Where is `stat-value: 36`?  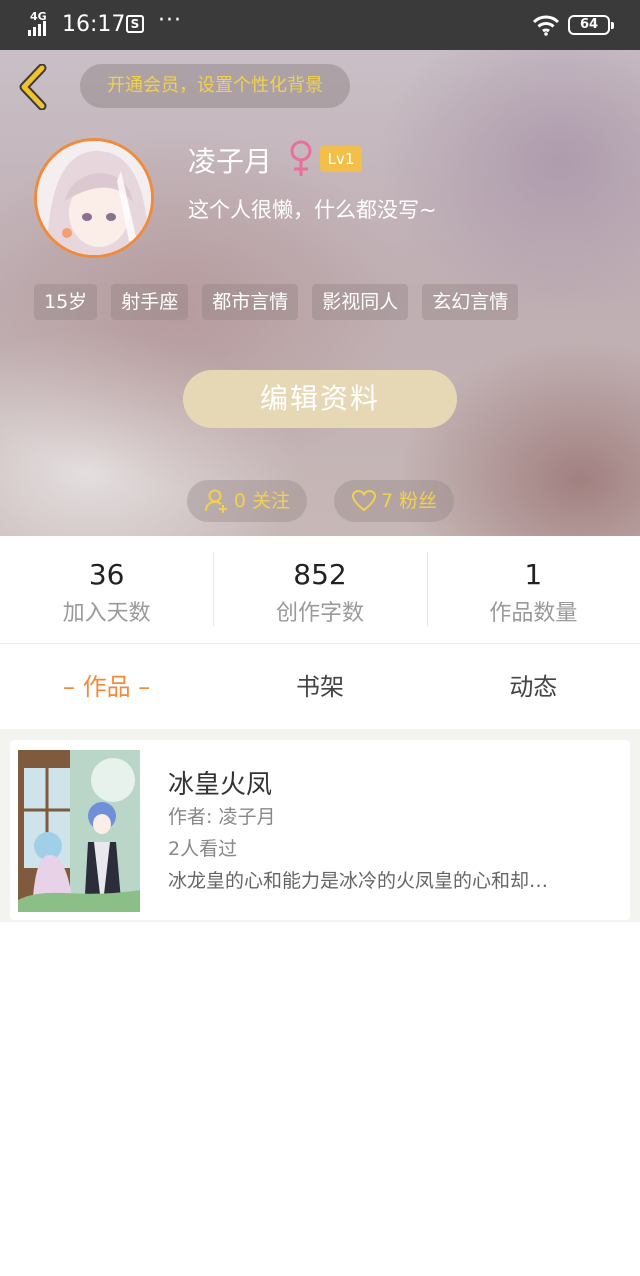 stat-value: 36 is located at coordinates (106, 574).